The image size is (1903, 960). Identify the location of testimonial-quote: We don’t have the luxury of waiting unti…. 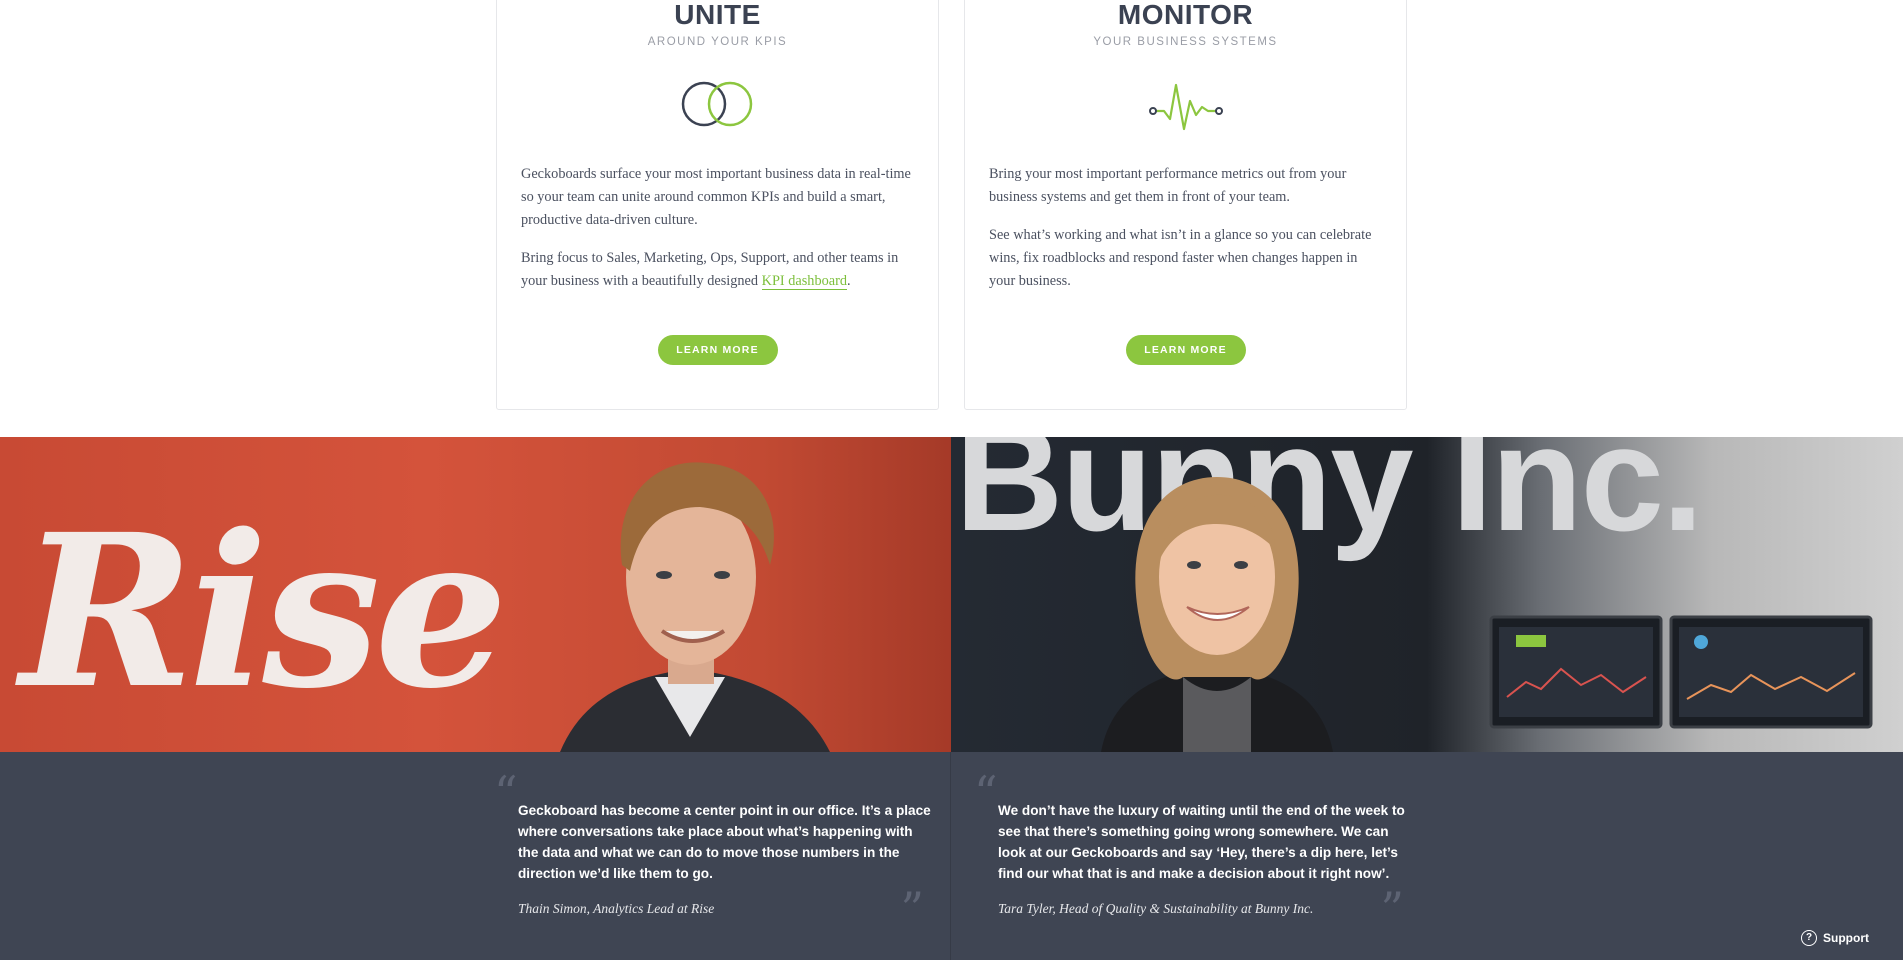
(1201, 842).